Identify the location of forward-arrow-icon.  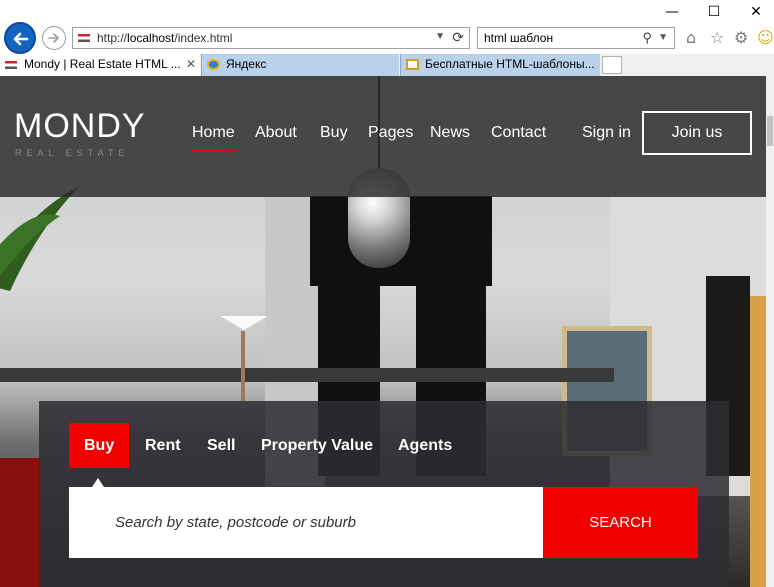
(53, 38).